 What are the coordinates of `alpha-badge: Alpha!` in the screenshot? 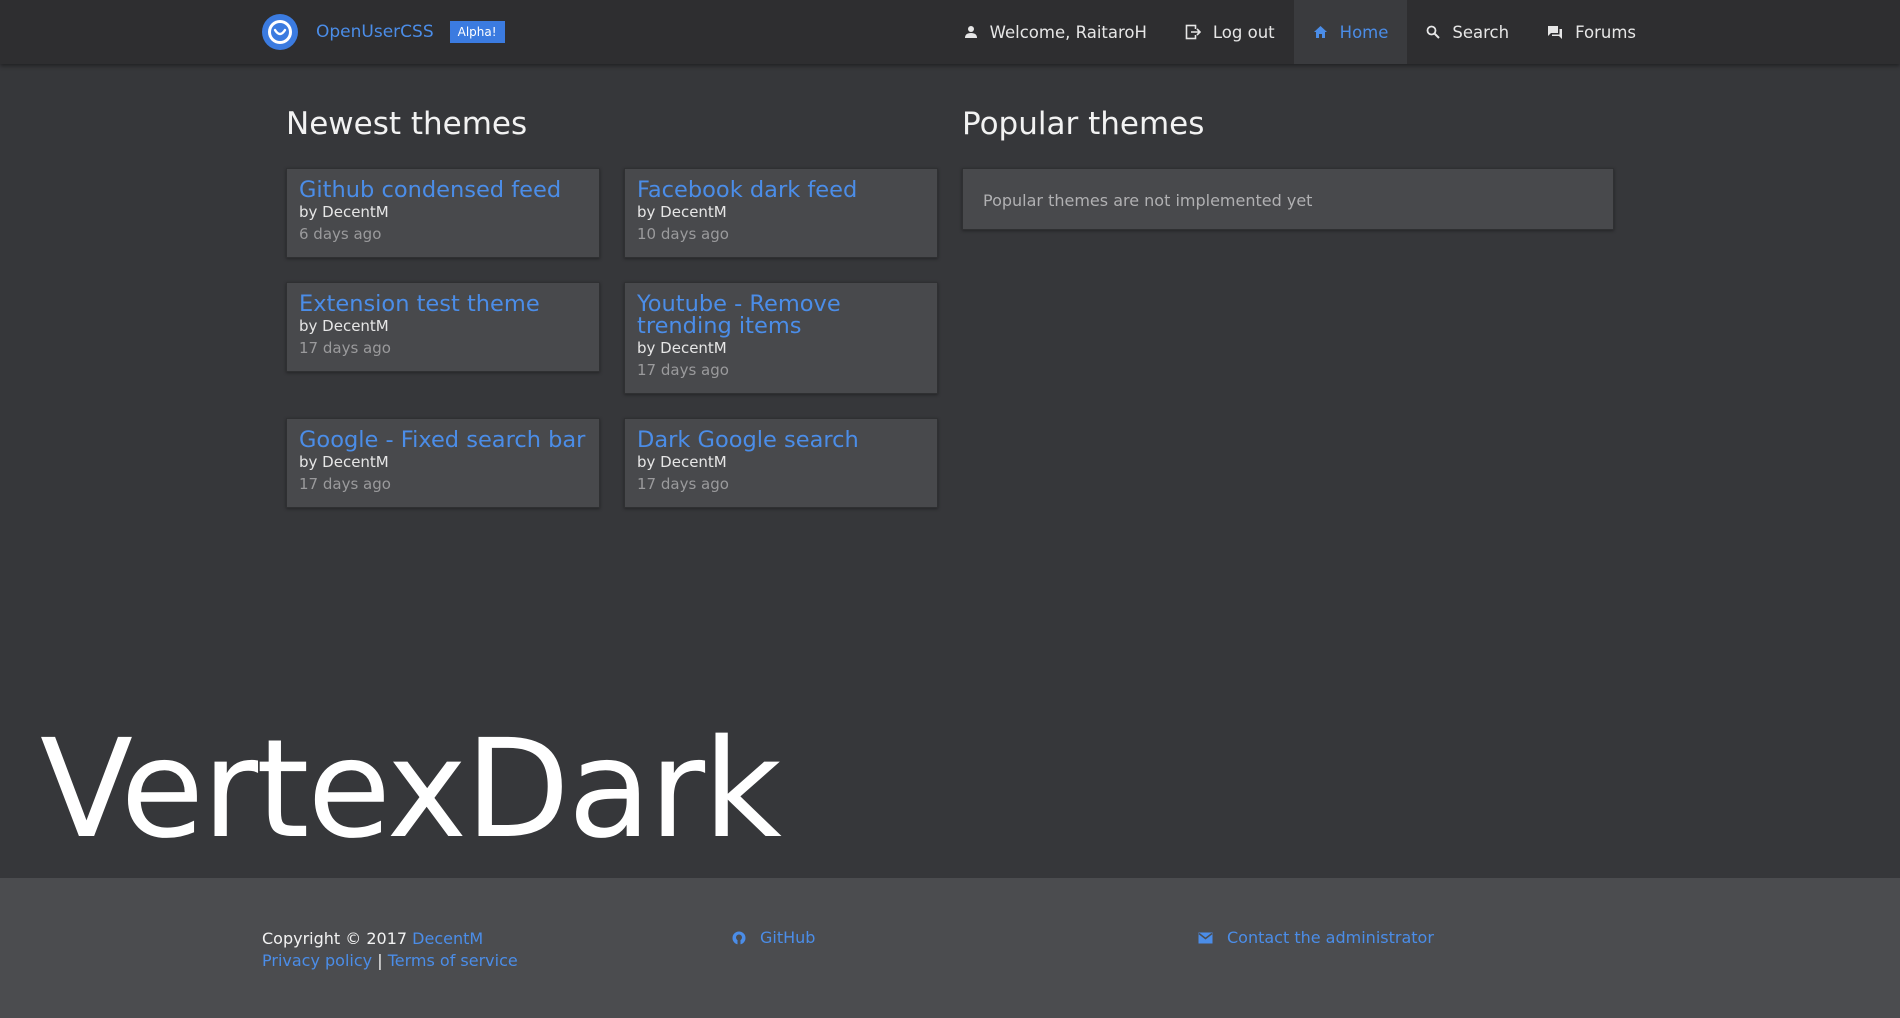 It's located at (477, 32).